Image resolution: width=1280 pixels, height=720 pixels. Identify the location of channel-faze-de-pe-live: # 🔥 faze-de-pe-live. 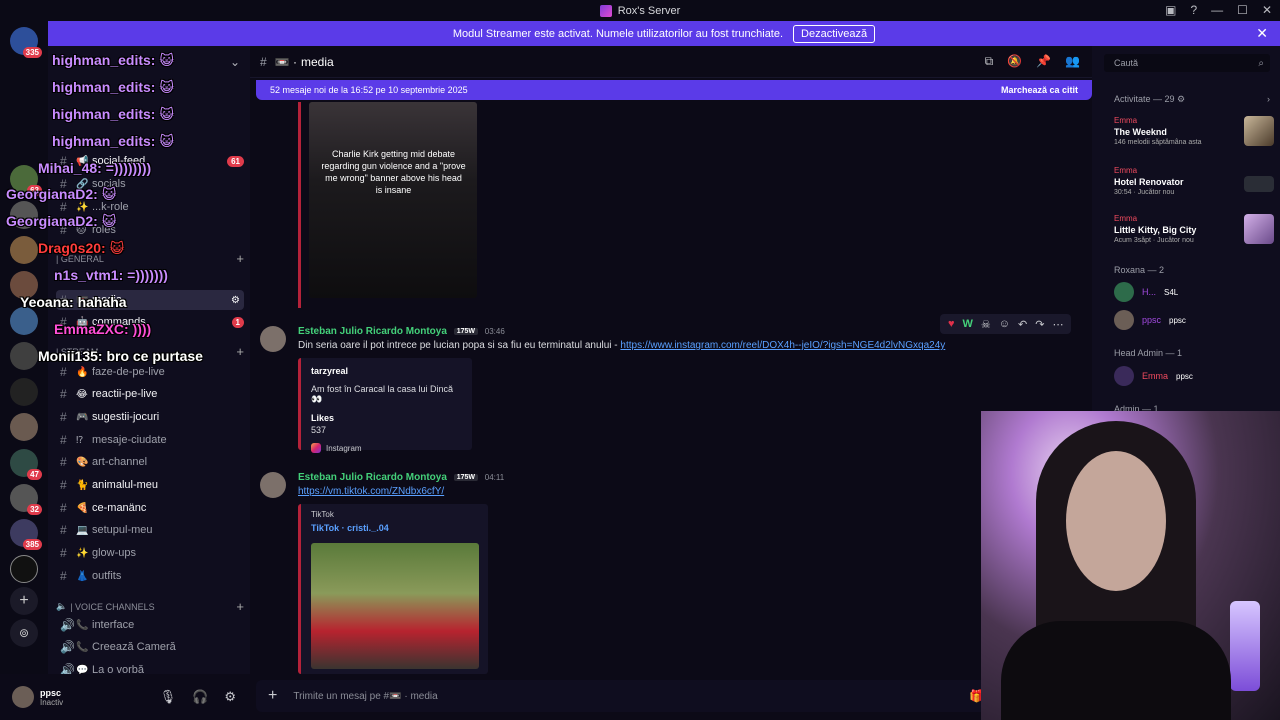
(150, 372).